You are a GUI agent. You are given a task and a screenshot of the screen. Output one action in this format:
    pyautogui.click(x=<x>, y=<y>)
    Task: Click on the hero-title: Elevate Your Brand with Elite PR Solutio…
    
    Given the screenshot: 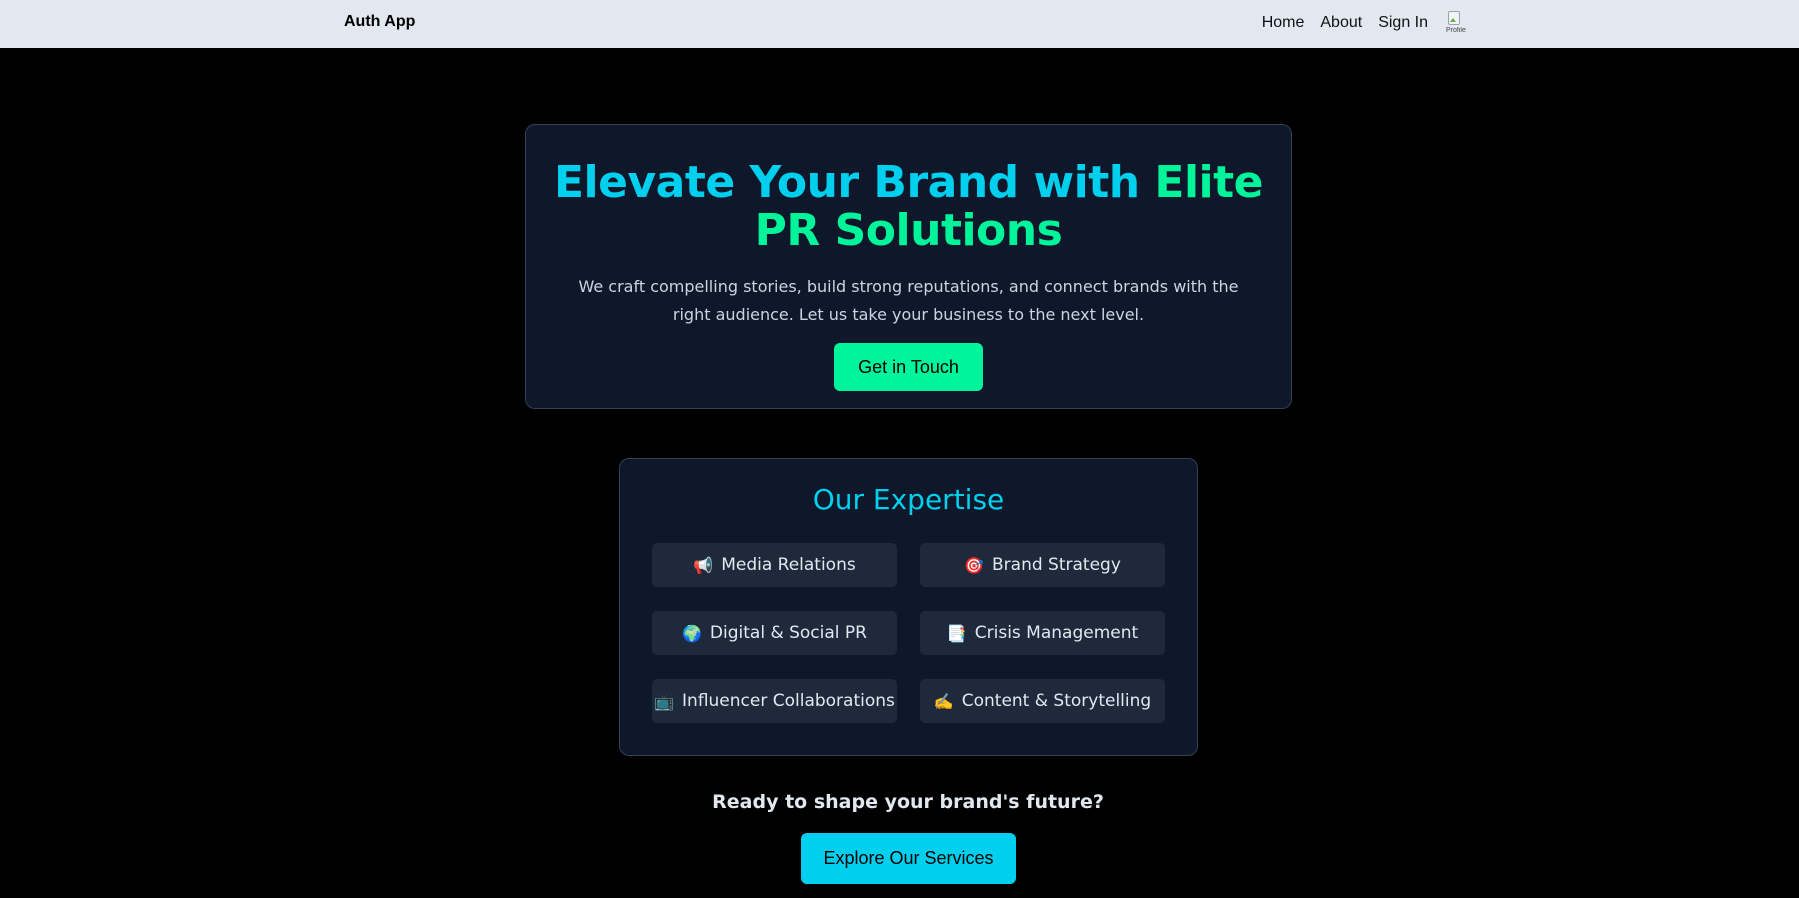 What is the action you would take?
    pyautogui.click(x=908, y=207)
    